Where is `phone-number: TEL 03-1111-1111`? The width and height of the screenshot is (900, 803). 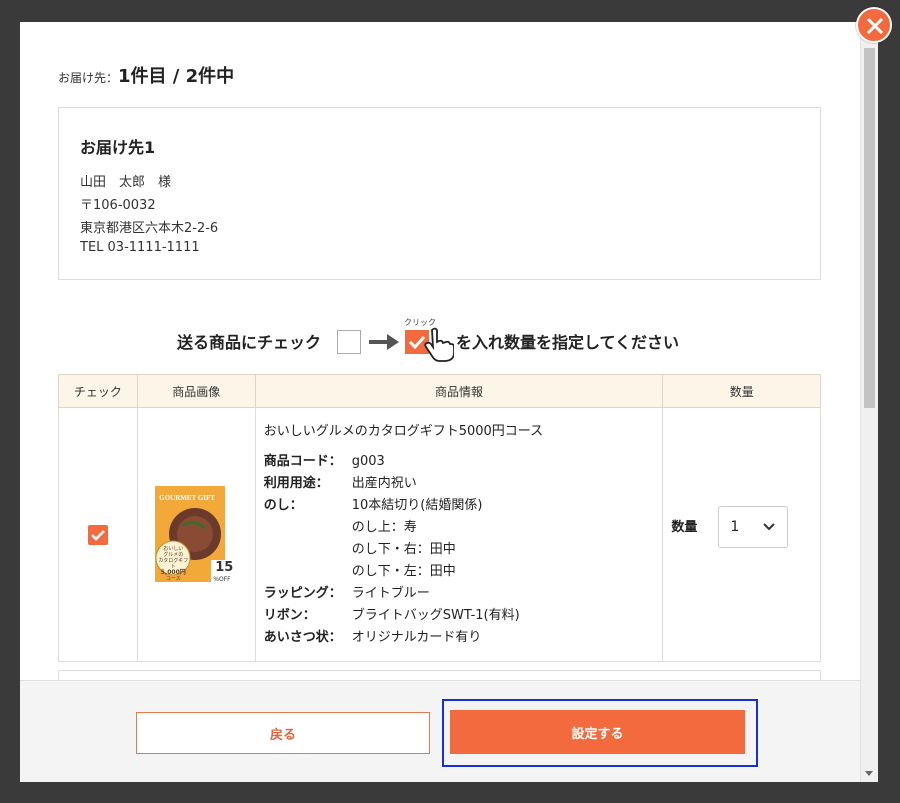 phone-number: TEL 03-1111-1111 is located at coordinates (140, 247).